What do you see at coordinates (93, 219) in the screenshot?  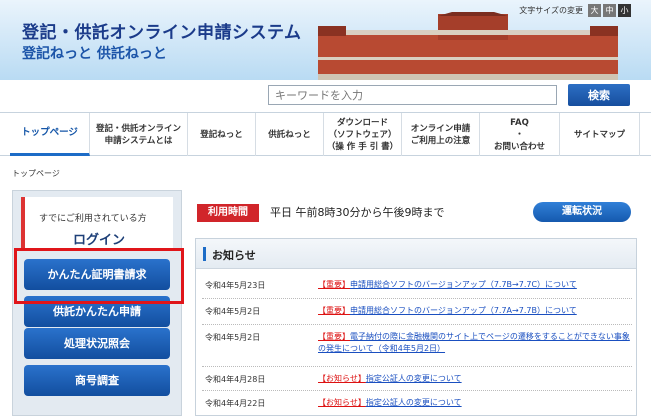 I see `login-caption: すでにご利用されている方` at bounding box center [93, 219].